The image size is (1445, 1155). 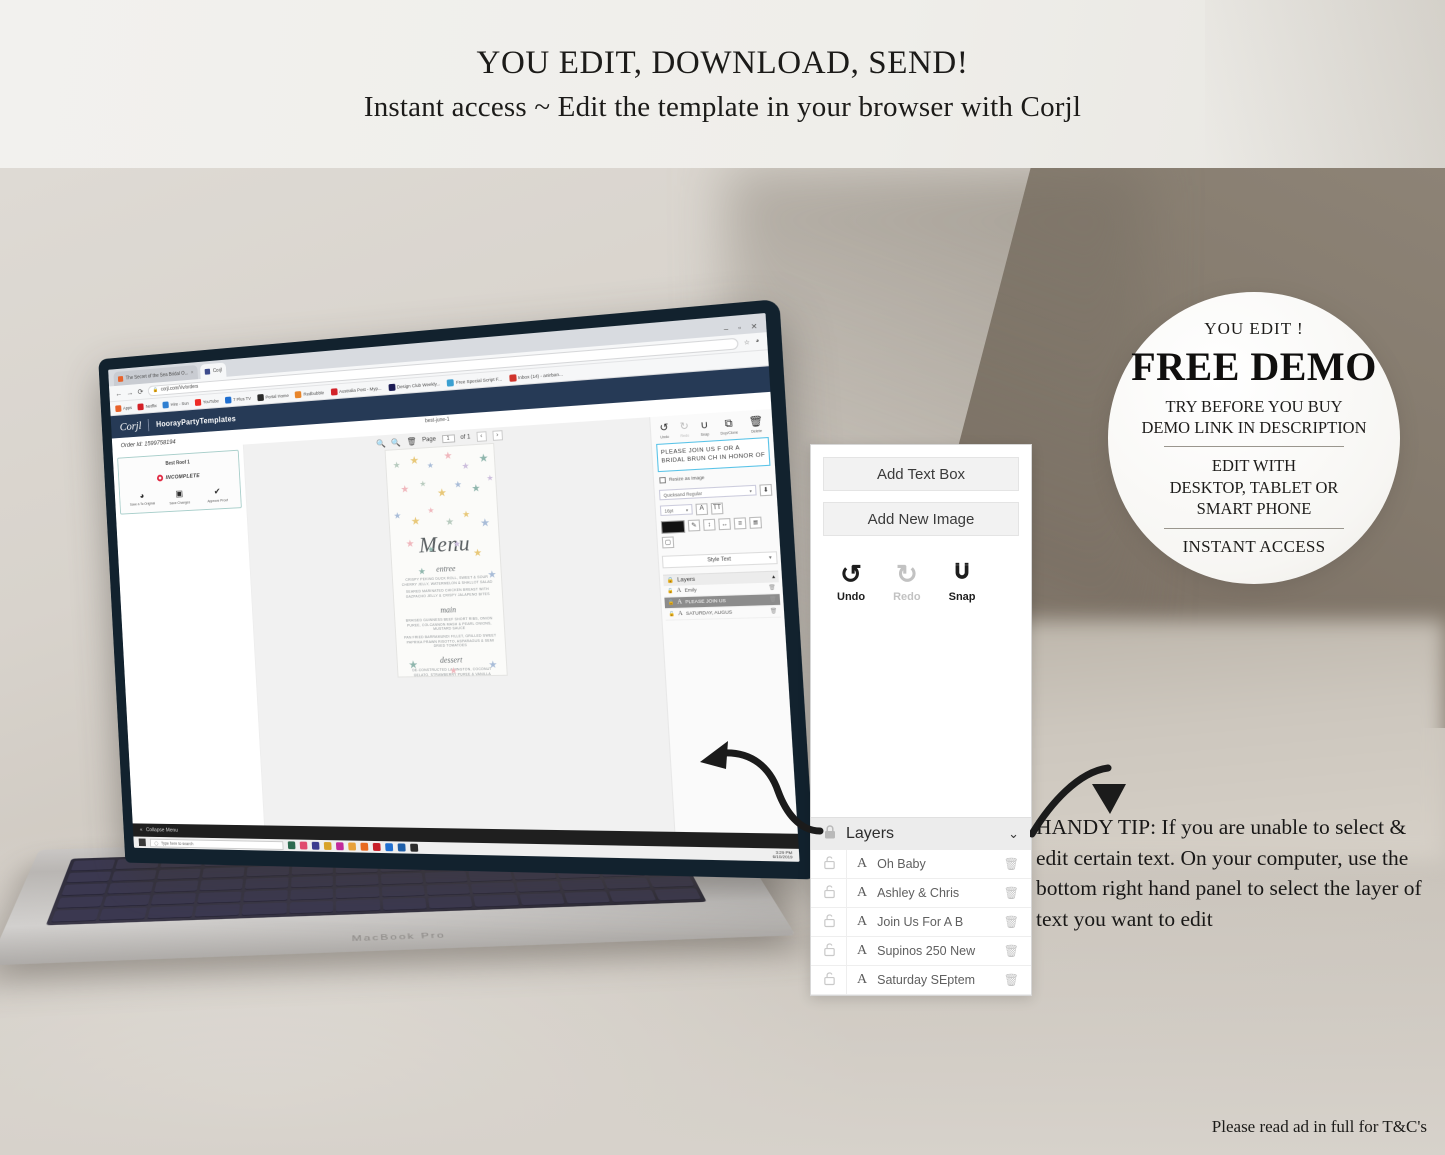 I want to click on layer-row: A Supinos 250 New 🗑, so click(x=921, y=951).